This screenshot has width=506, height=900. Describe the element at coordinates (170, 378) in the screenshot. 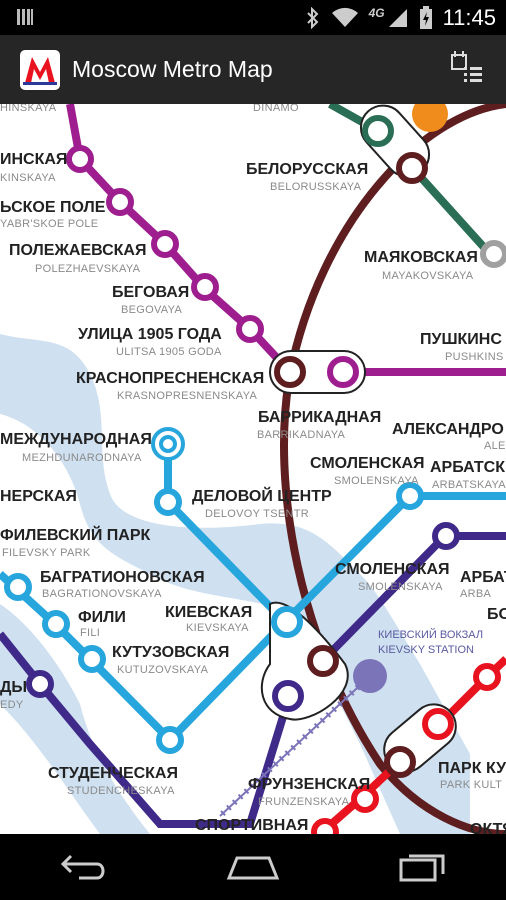

I see `label-ru-krasnopresnenskaya: КРАСНОПРЕСНЕНСКАЯ` at that location.